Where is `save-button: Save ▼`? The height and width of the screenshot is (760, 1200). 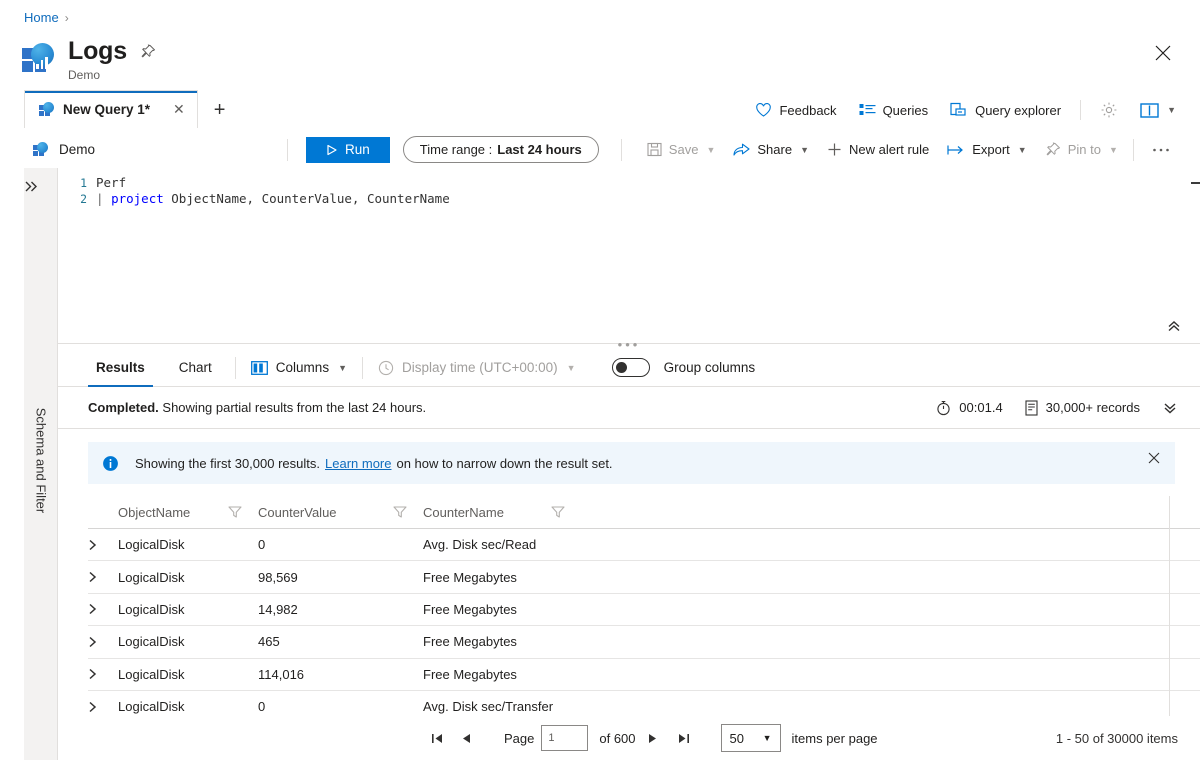 save-button: Save ▼ is located at coordinates (681, 149).